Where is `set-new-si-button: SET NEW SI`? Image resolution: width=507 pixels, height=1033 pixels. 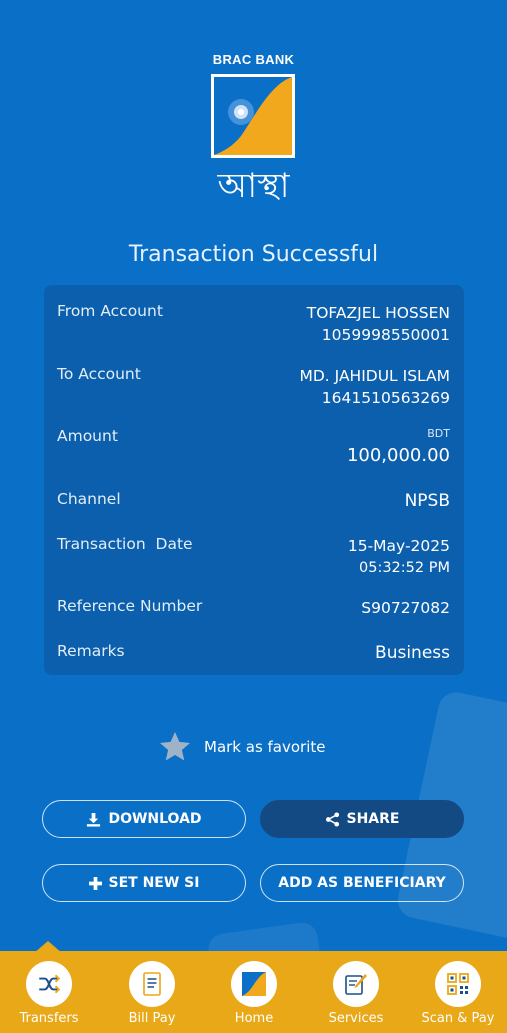
set-new-si-button: SET NEW SI is located at coordinates (144, 883).